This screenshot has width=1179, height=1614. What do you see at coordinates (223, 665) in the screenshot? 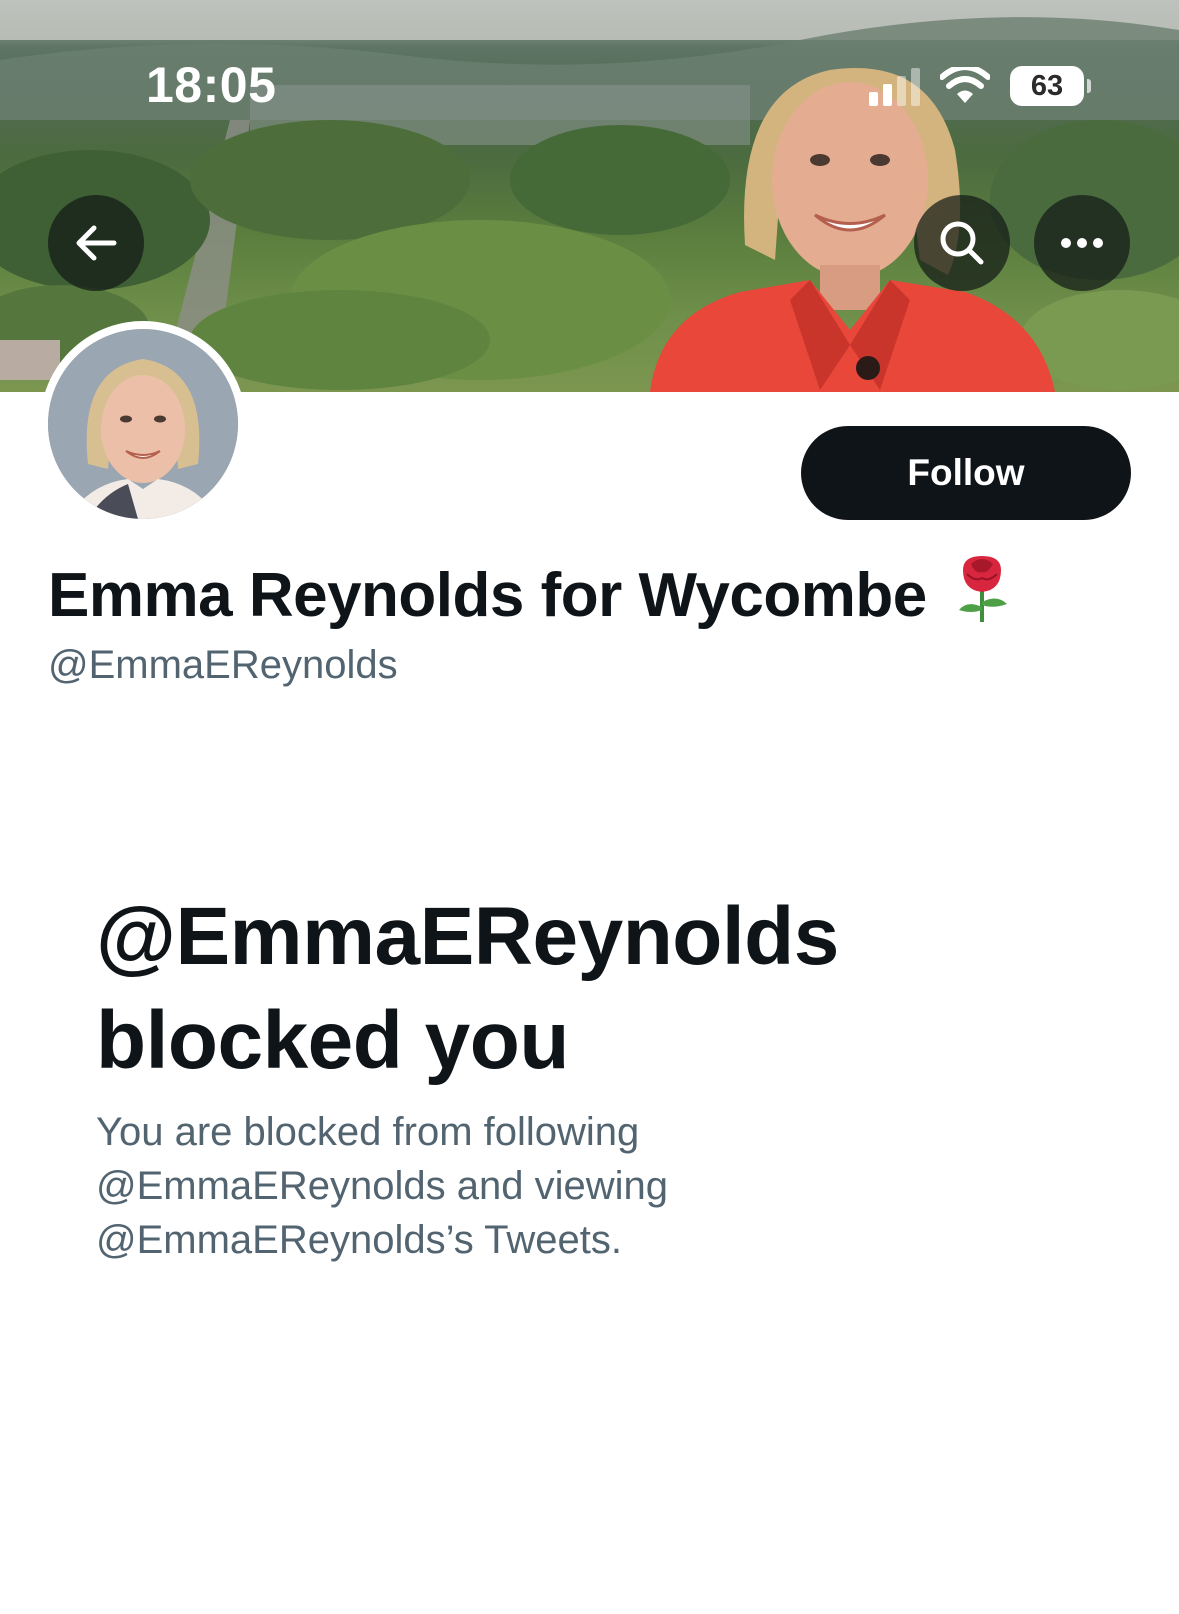
I see `profile-handle: @EmmaEReynolds` at bounding box center [223, 665].